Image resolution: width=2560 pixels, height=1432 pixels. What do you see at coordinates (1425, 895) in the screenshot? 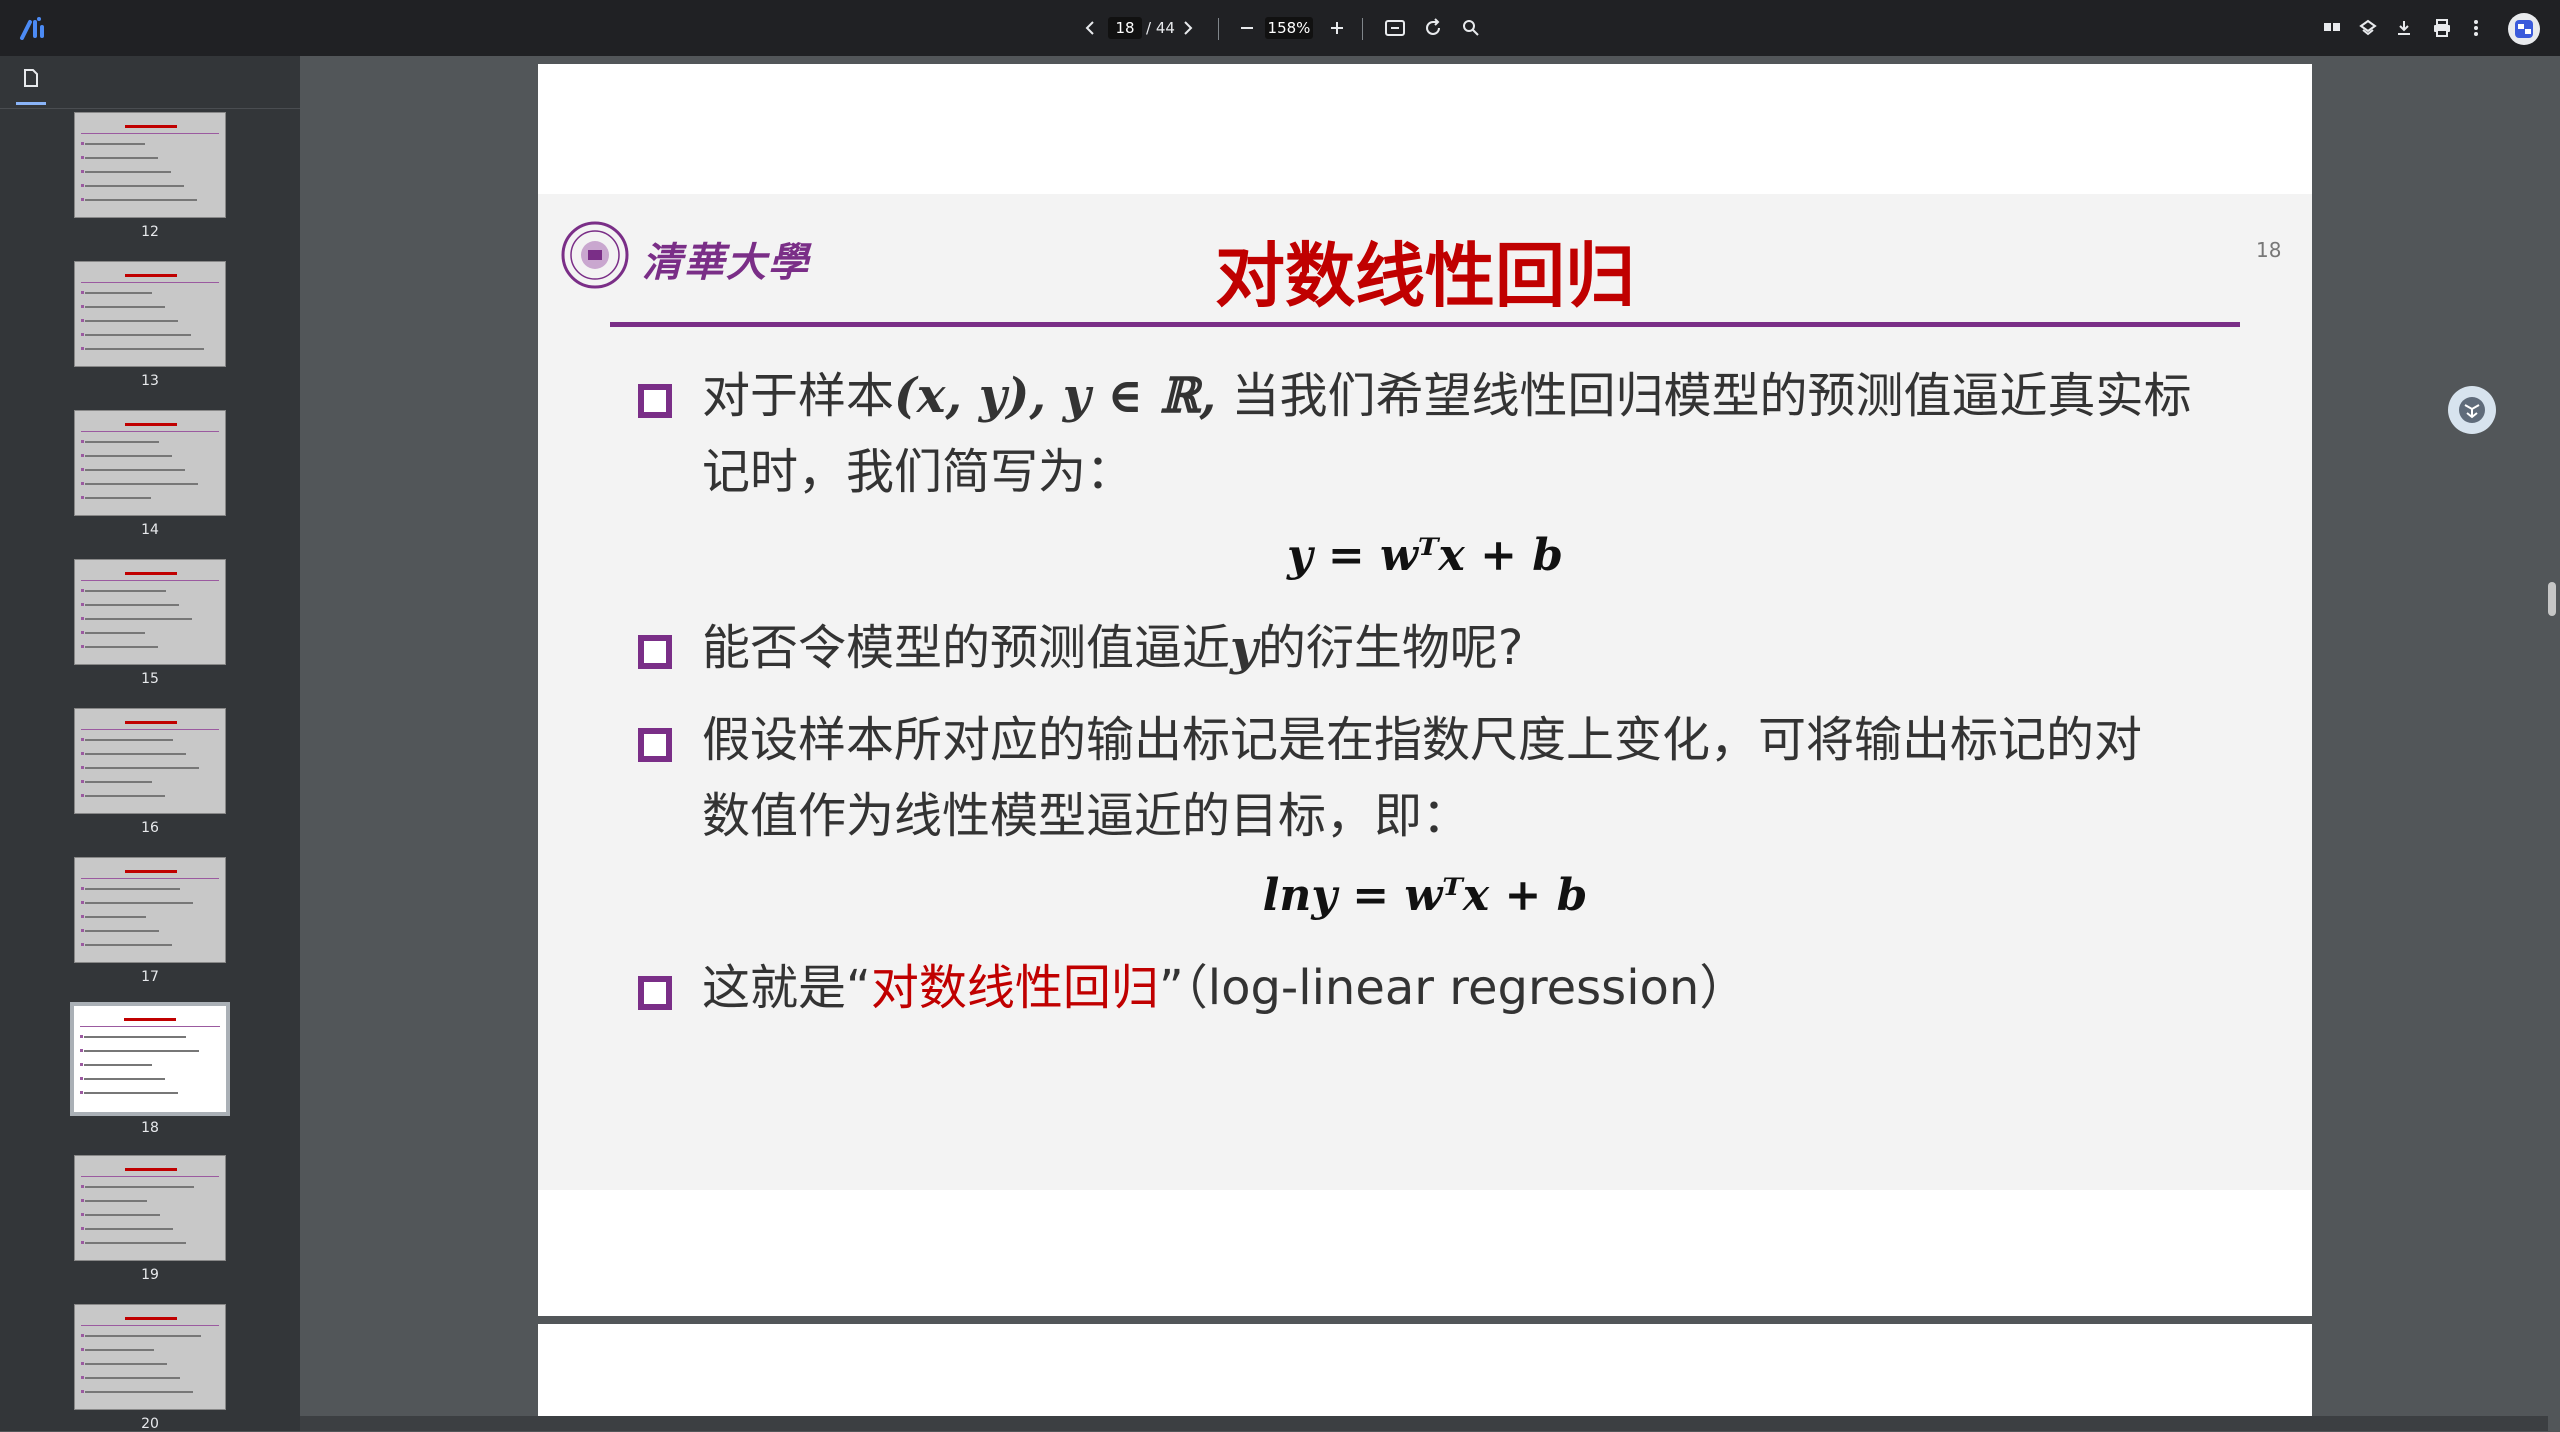
I see `formula-log-linear: lny = wᵀx + b` at bounding box center [1425, 895].